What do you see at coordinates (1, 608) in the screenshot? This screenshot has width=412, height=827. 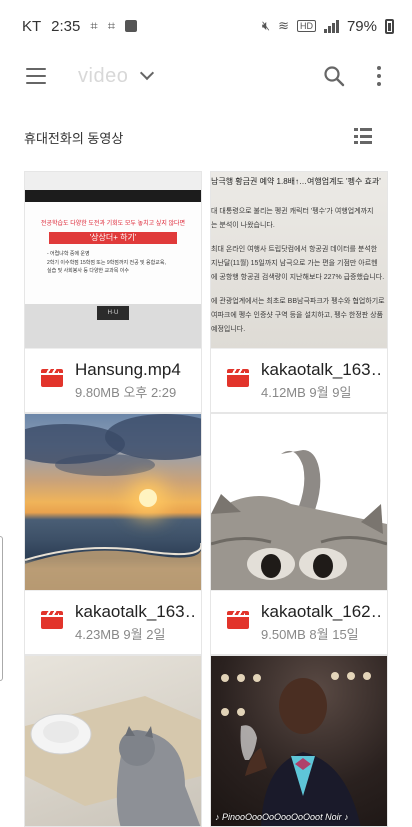 I see `fast-scroll-handle` at bounding box center [1, 608].